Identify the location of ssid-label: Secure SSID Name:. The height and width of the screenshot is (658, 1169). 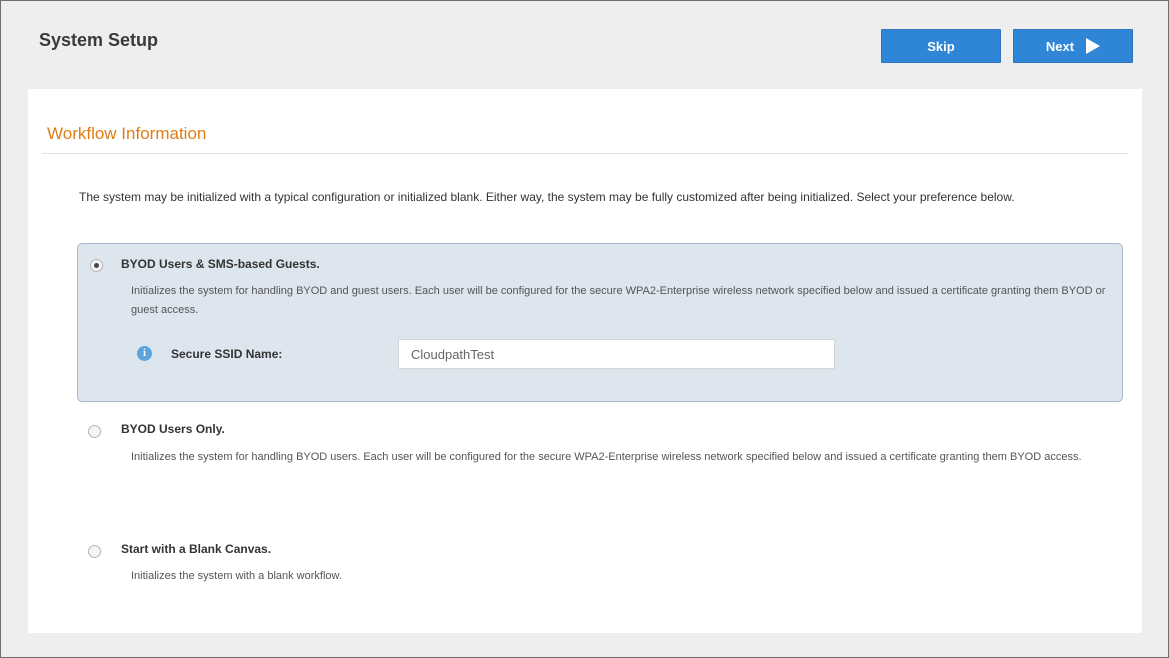
(227, 354).